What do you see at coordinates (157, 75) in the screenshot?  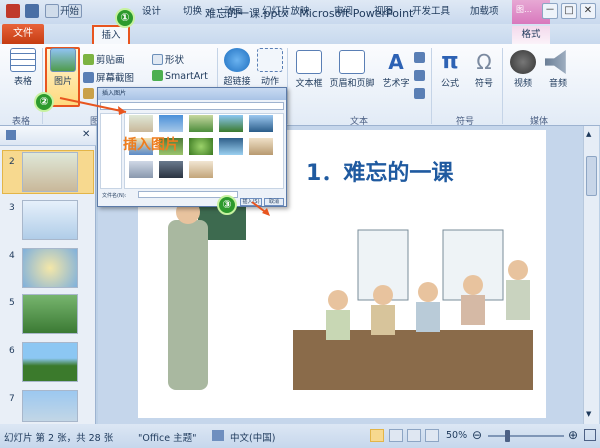 I see `smartart-icon` at bounding box center [157, 75].